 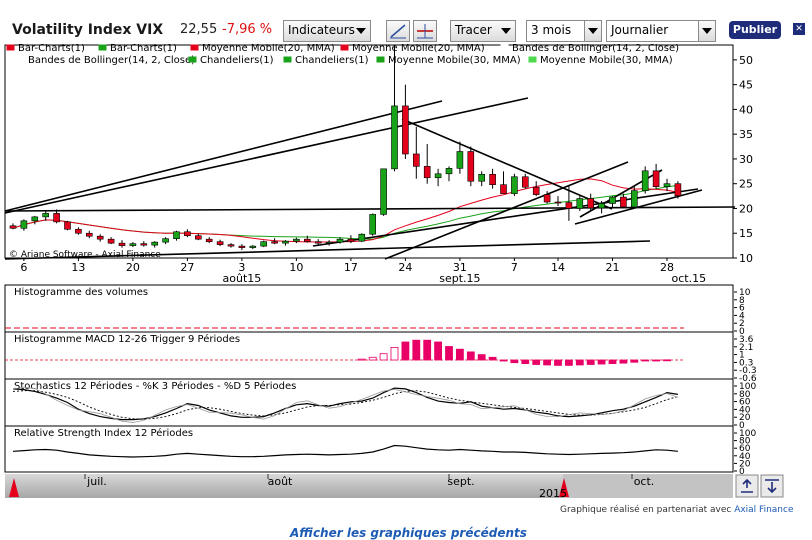 What do you see at coordinates (321, 30) in the screenshot?
I see `indicators-dropdown-label: Indicateurs` at bounding box center [321, 30].